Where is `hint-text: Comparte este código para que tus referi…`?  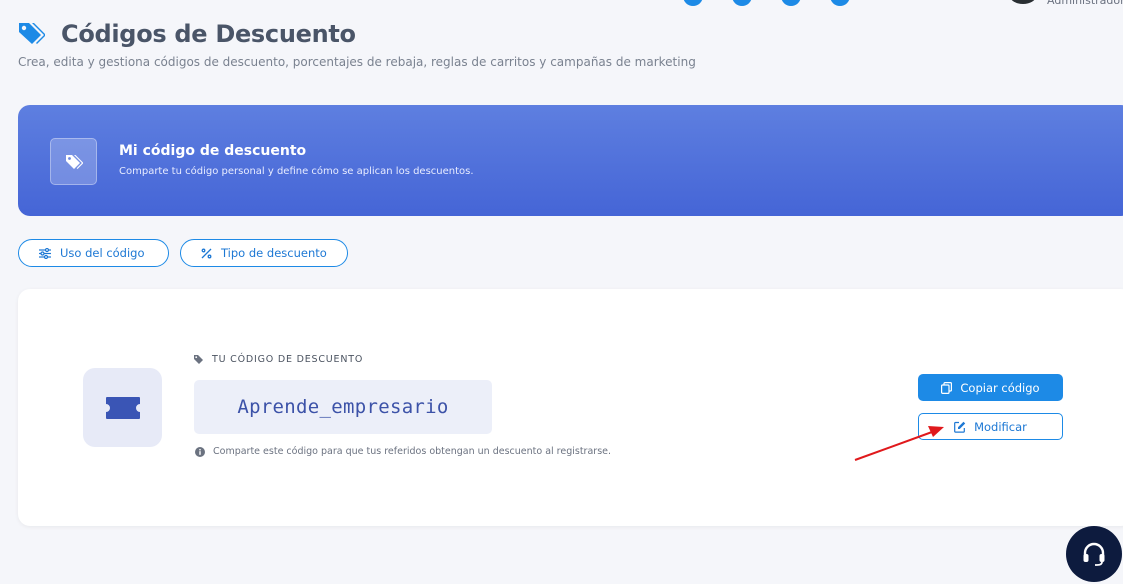
hint-text: Comparte este código para que tus referi… is located at coordinates (412, 451).